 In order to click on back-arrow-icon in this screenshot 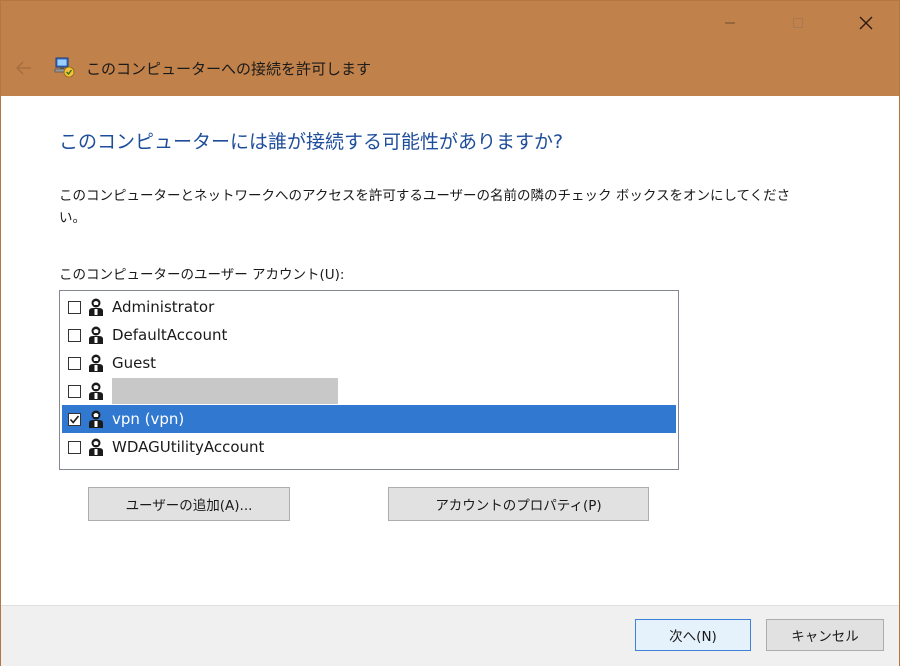, I will do `click(23, 68)`.